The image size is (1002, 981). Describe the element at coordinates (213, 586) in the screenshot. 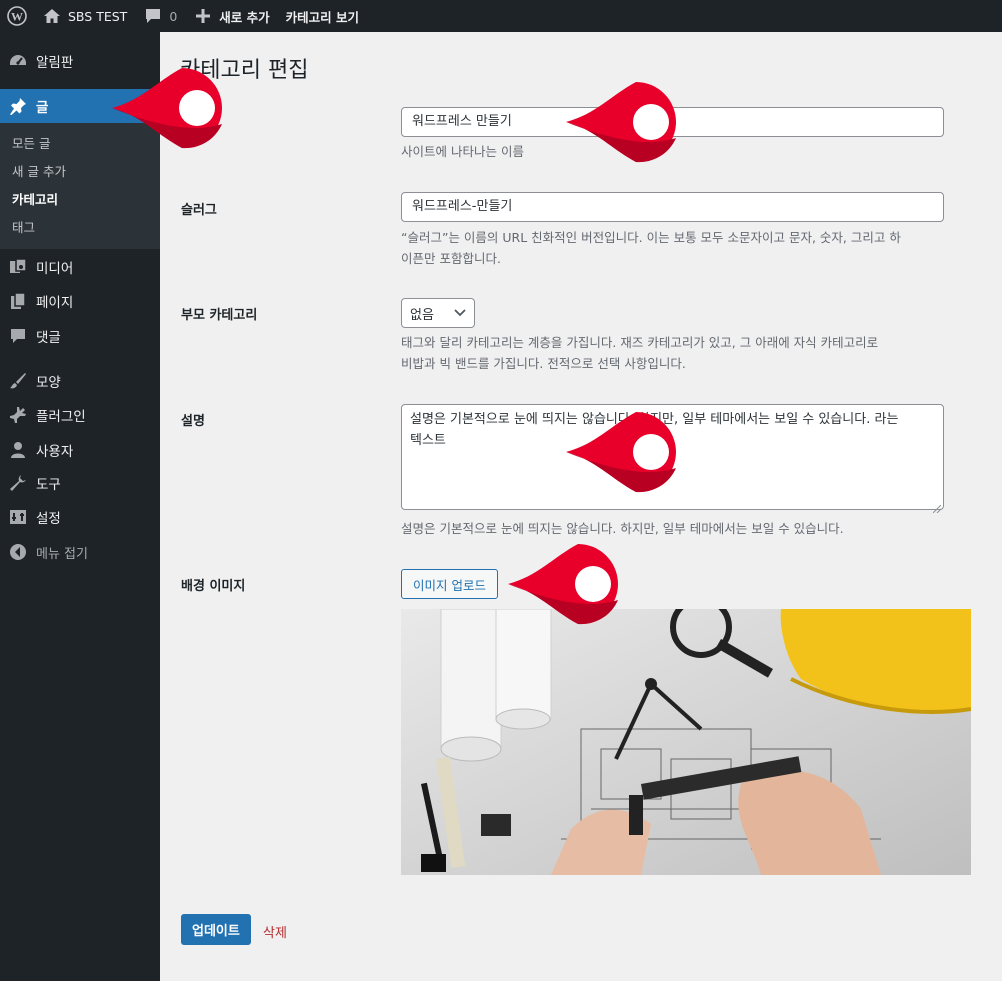

I see `background-image-label: 배경 이미지` at that location.